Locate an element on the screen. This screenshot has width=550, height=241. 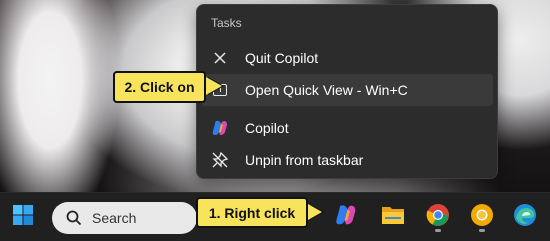
unpin-icon is located at coordinates (220, 160).